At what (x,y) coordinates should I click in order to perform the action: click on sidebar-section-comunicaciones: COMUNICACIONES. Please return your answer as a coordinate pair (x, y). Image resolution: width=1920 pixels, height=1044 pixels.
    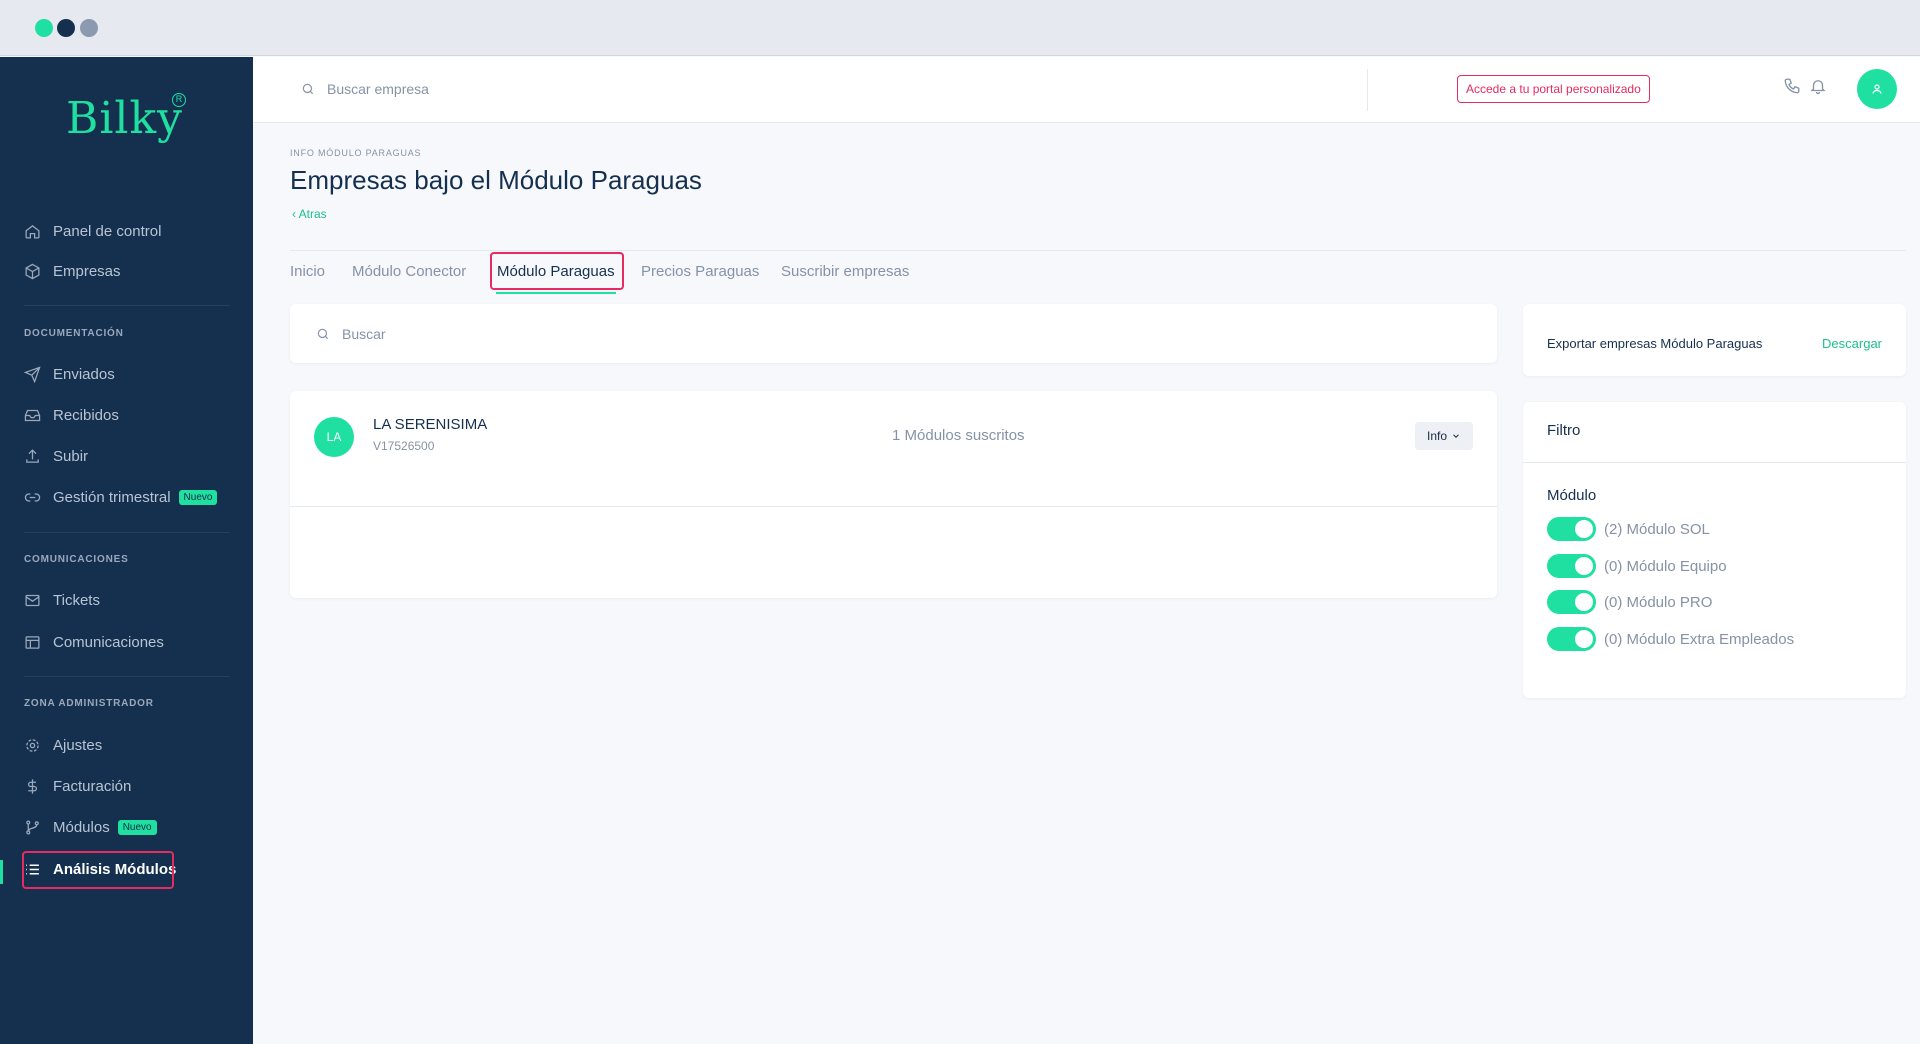
    Looking at the image, I should click on (76, 559).